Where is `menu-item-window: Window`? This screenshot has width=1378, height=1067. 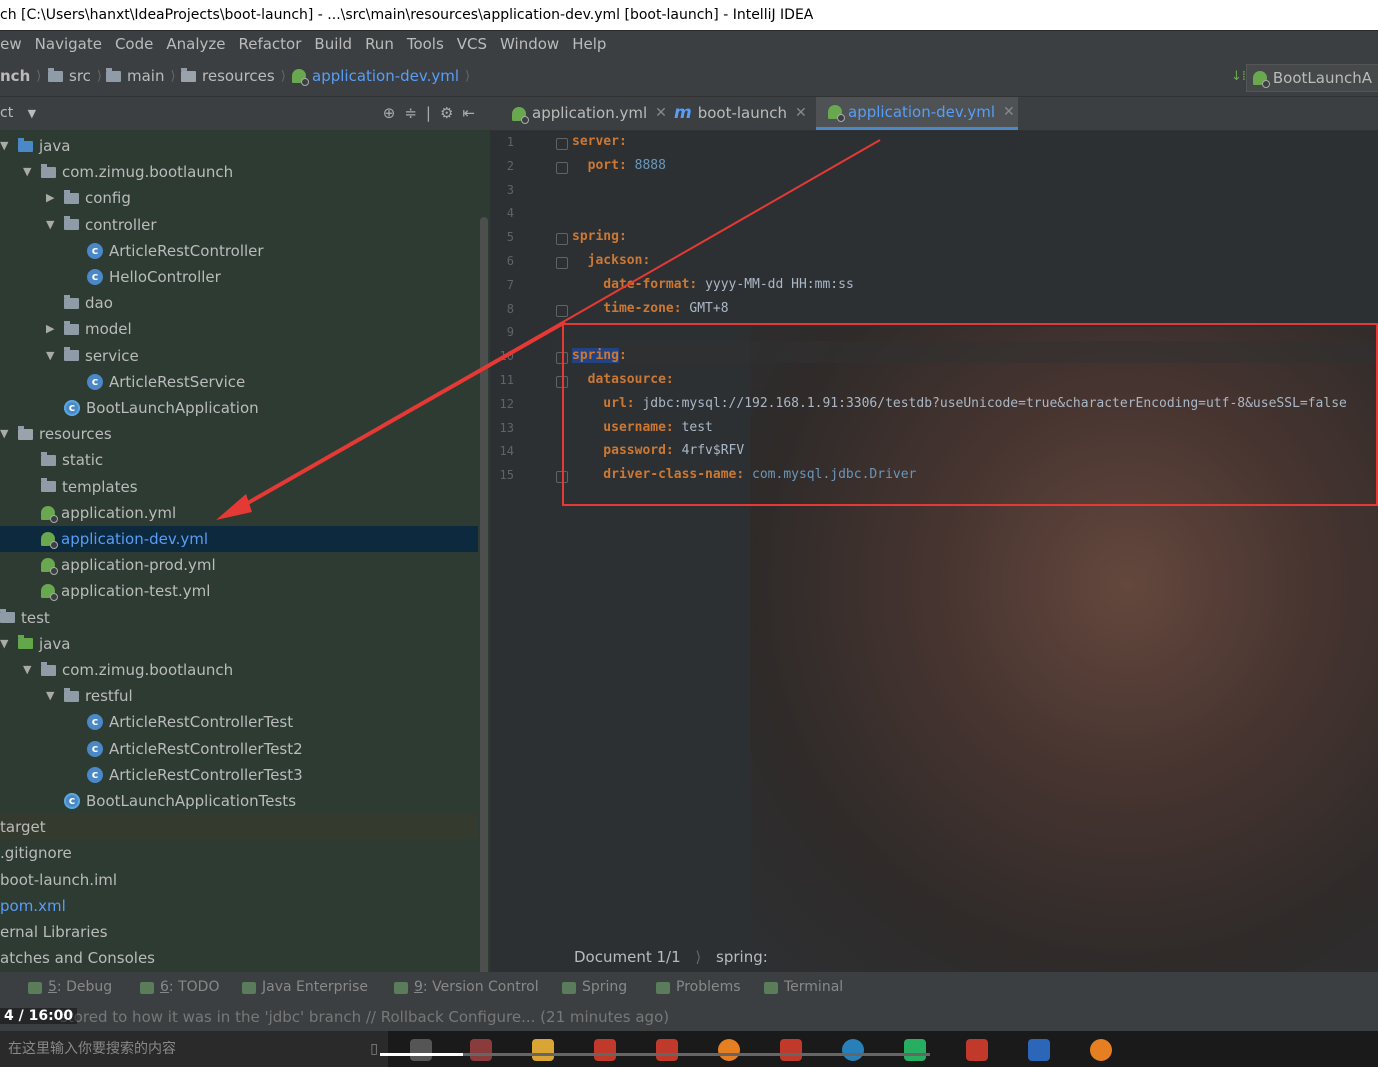 menu-item-window: Window is located at coordinates (529, 44).